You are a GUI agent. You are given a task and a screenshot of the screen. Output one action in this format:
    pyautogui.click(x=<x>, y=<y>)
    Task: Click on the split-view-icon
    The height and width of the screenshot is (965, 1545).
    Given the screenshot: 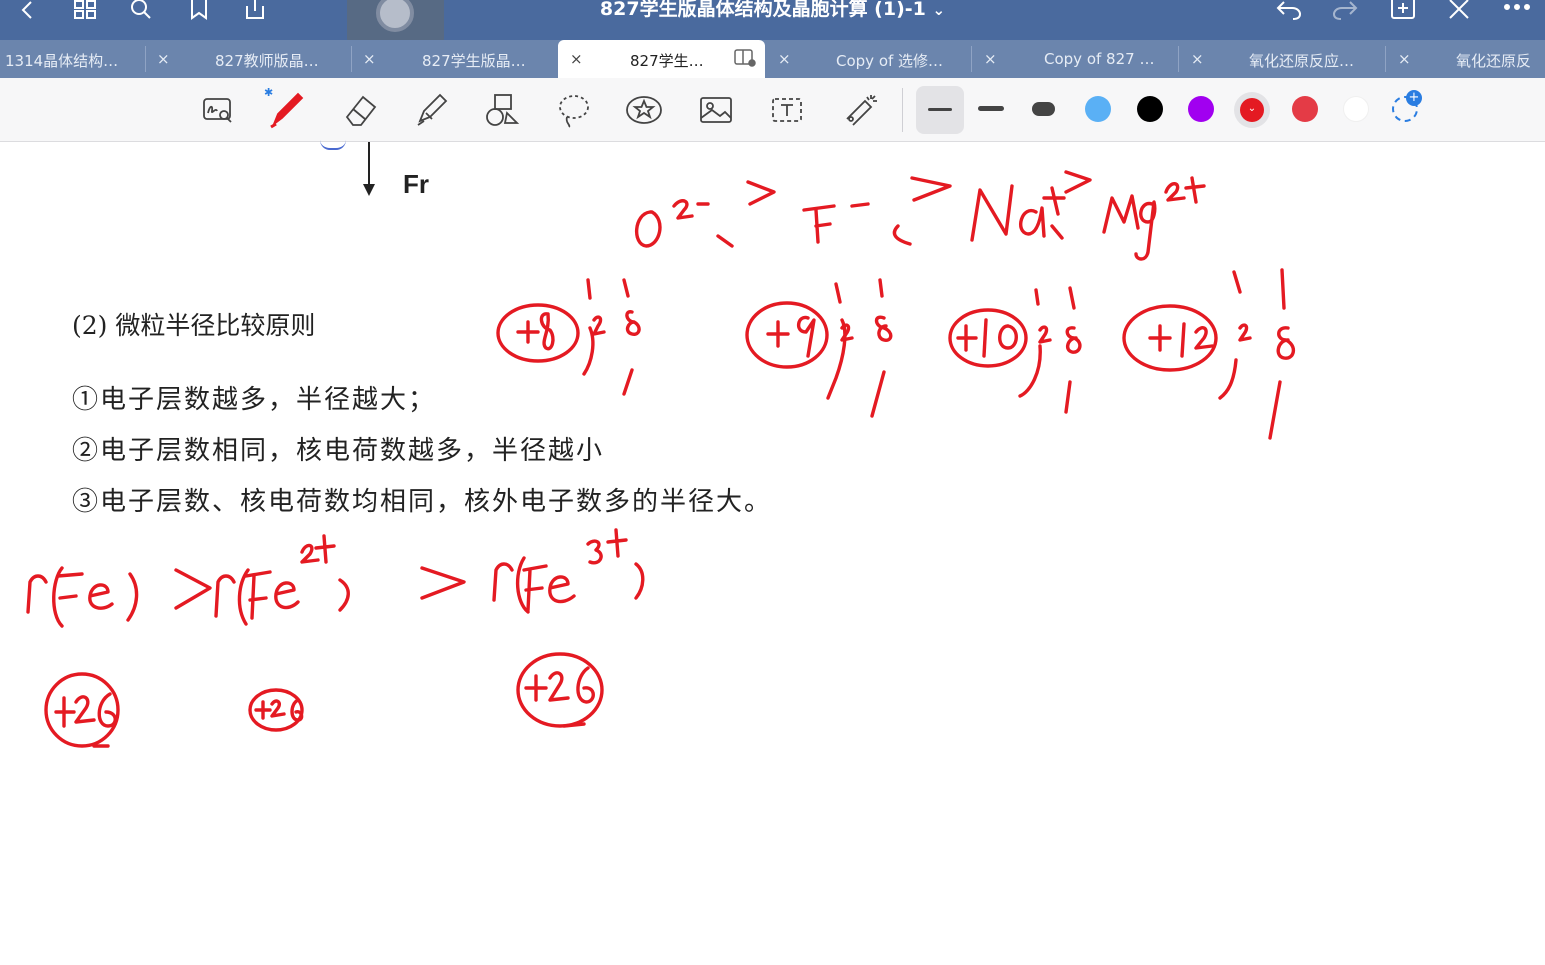 What is the action you would take?
    pyautogui.click(x=745, y=60)
    